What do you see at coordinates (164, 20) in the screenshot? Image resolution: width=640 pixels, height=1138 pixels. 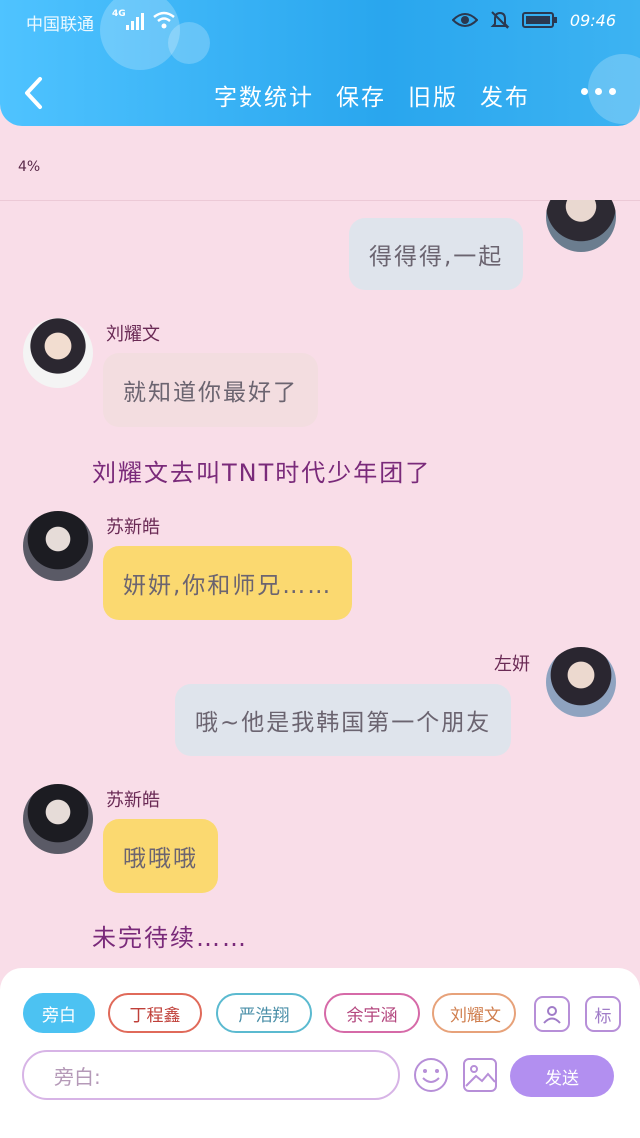 I see `wifi-icon` at bounding box center [164, 20].